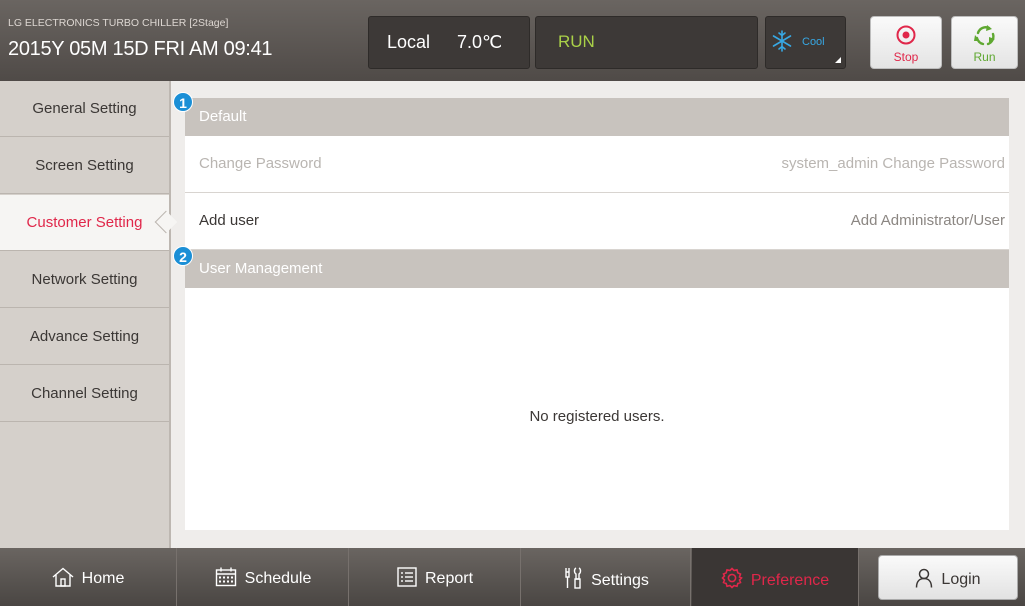 This screenshot has height=606, width=1025. Describe the element at coordinates (63, 577) in the screenshot. I see `home-icon` at that location.